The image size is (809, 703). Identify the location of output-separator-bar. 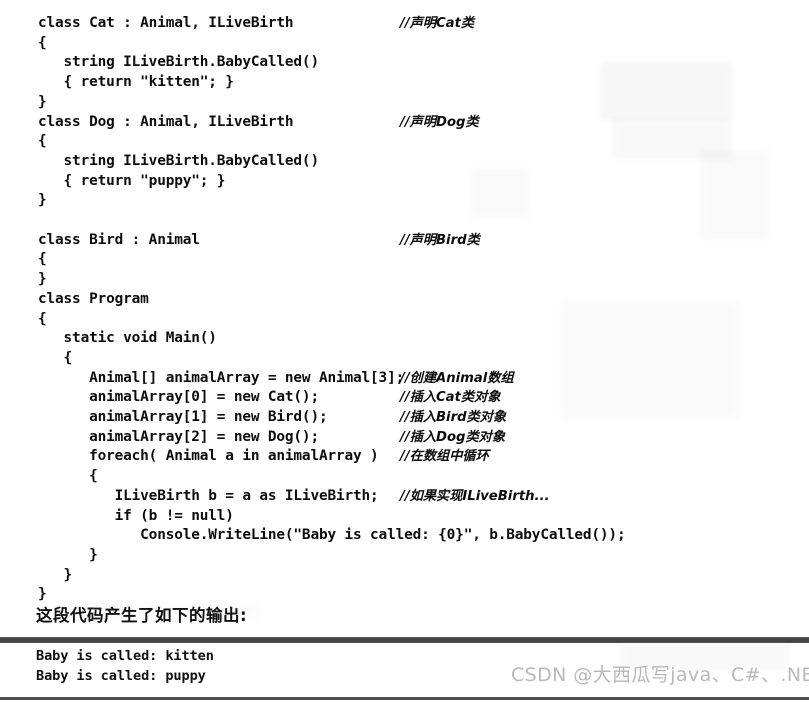
(404, 640).